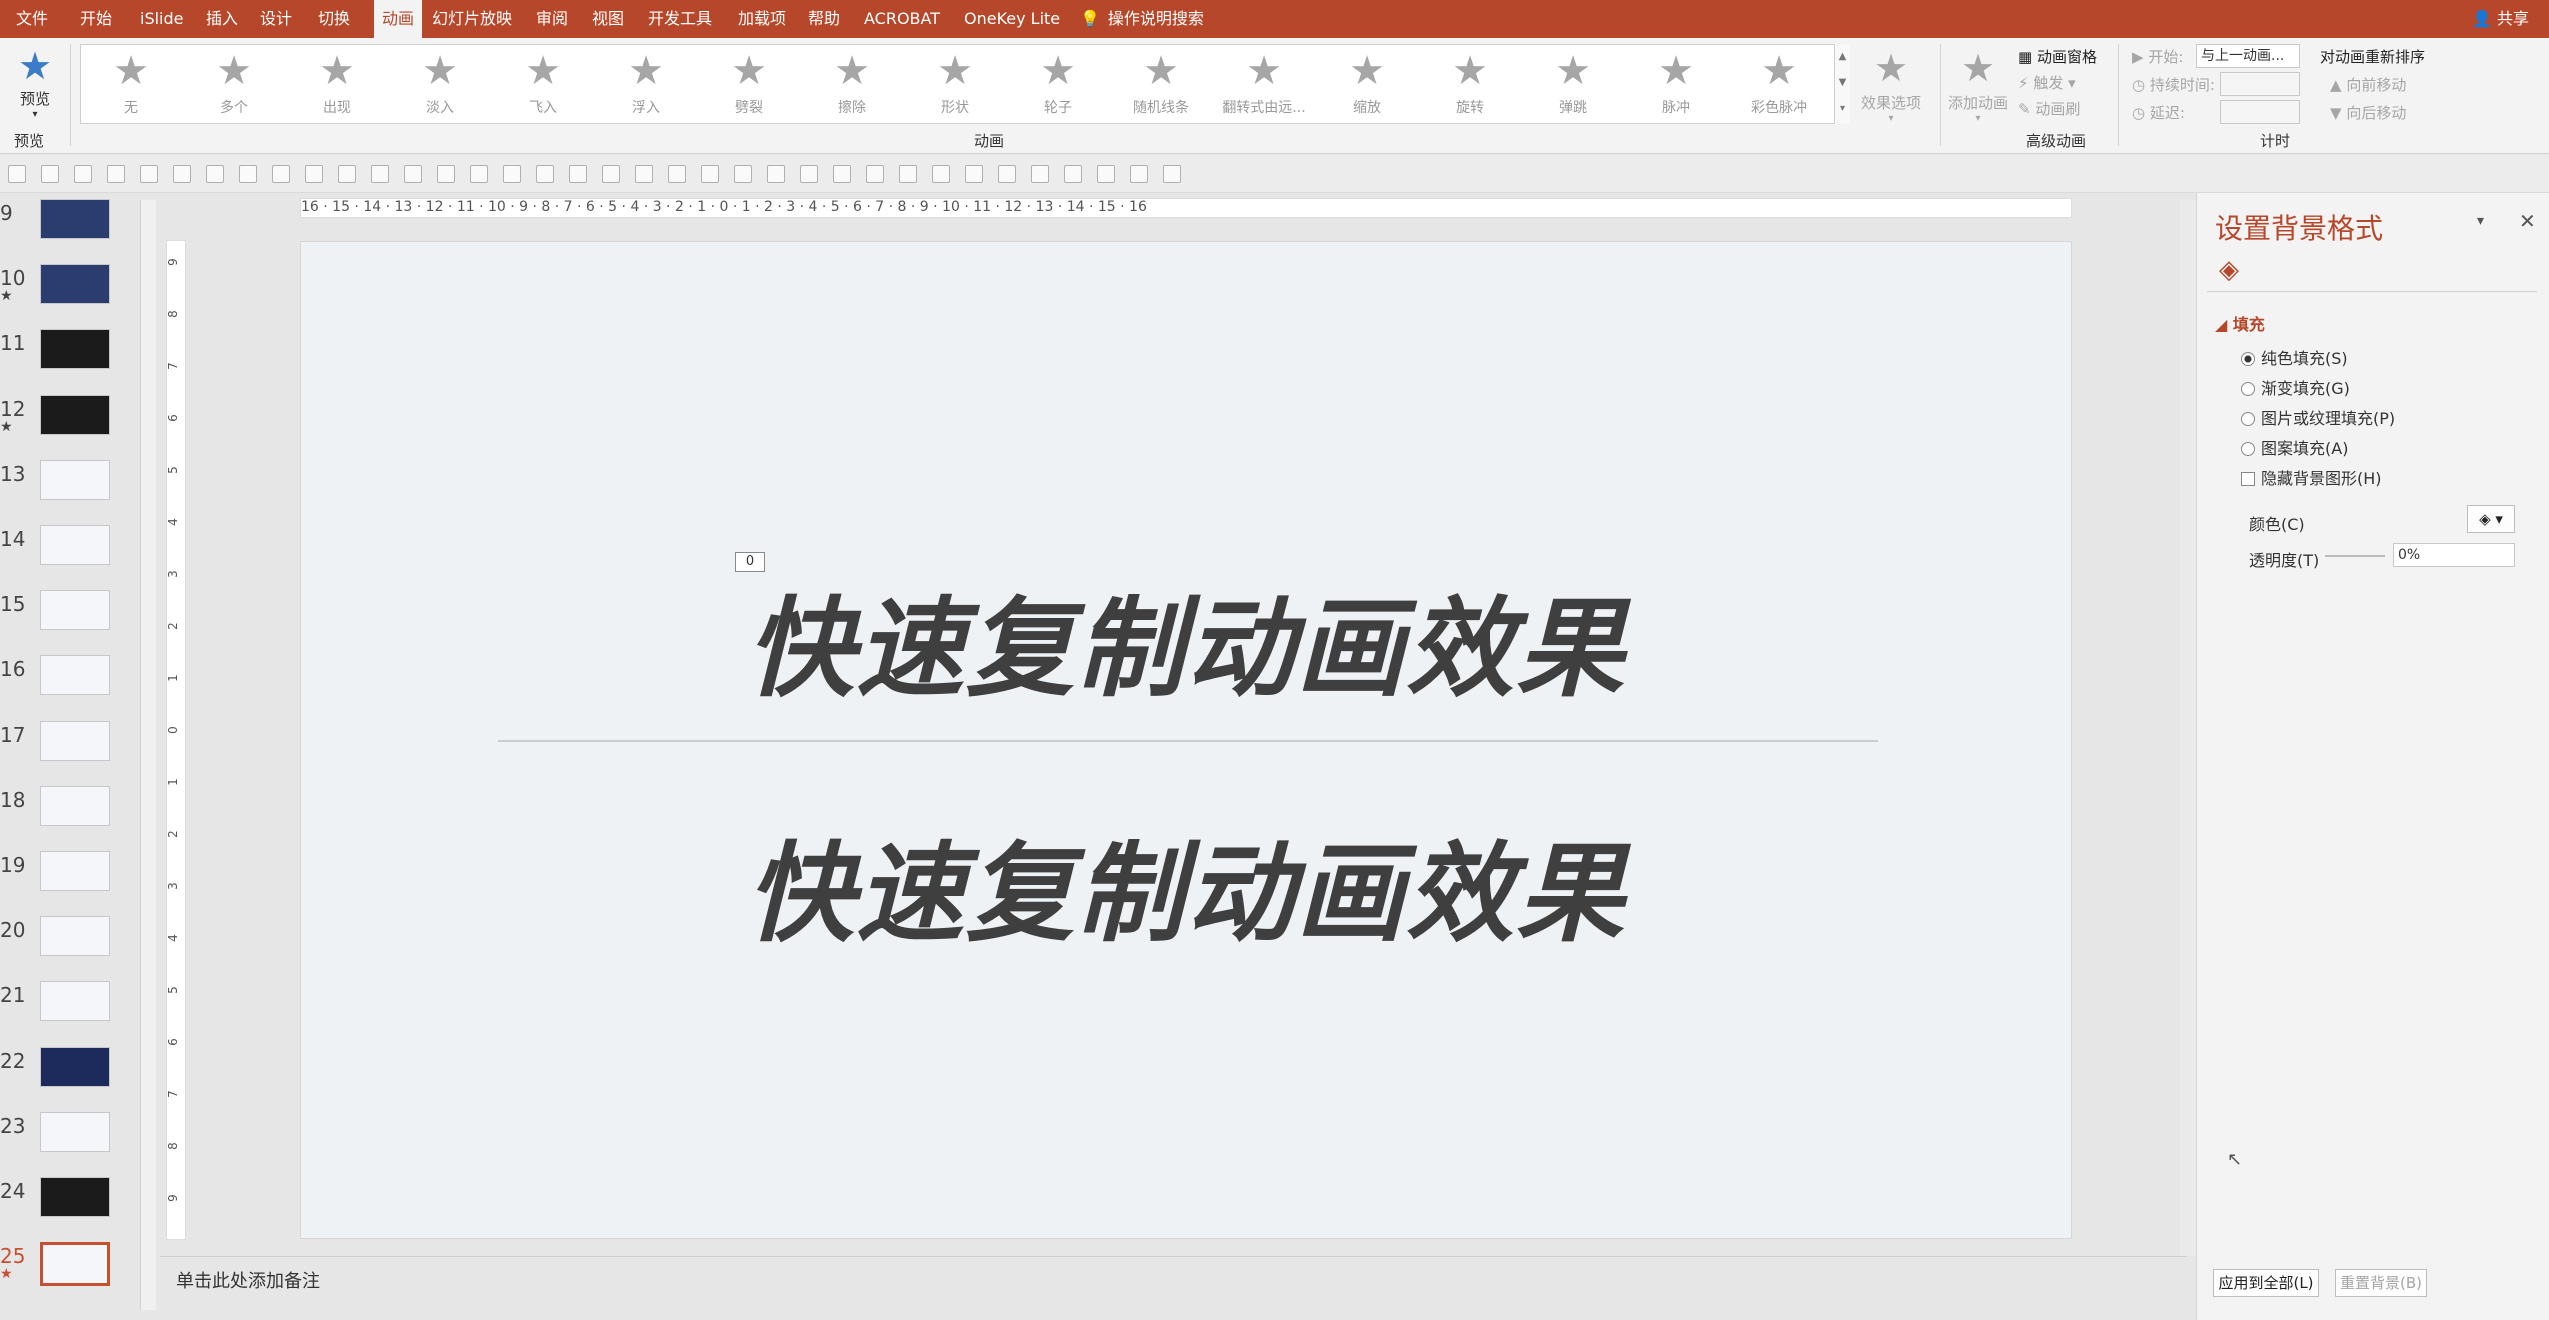 The height and width of the screenshot is (1320, 2549). Describe the element at coordinates (2381, 1283) in the screenshot. I see `reset-background-button: 重置背景(B)` at that location.